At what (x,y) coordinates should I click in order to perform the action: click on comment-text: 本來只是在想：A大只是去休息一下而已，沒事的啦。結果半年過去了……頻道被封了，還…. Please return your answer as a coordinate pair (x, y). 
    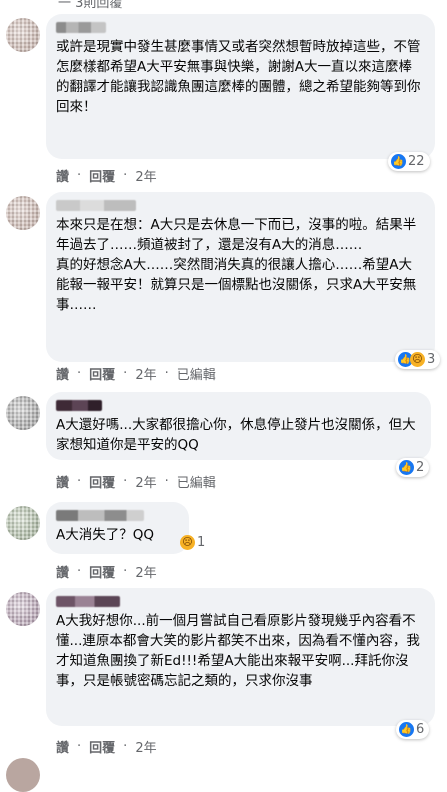
    Looking at the image, I should click on (236, 265).